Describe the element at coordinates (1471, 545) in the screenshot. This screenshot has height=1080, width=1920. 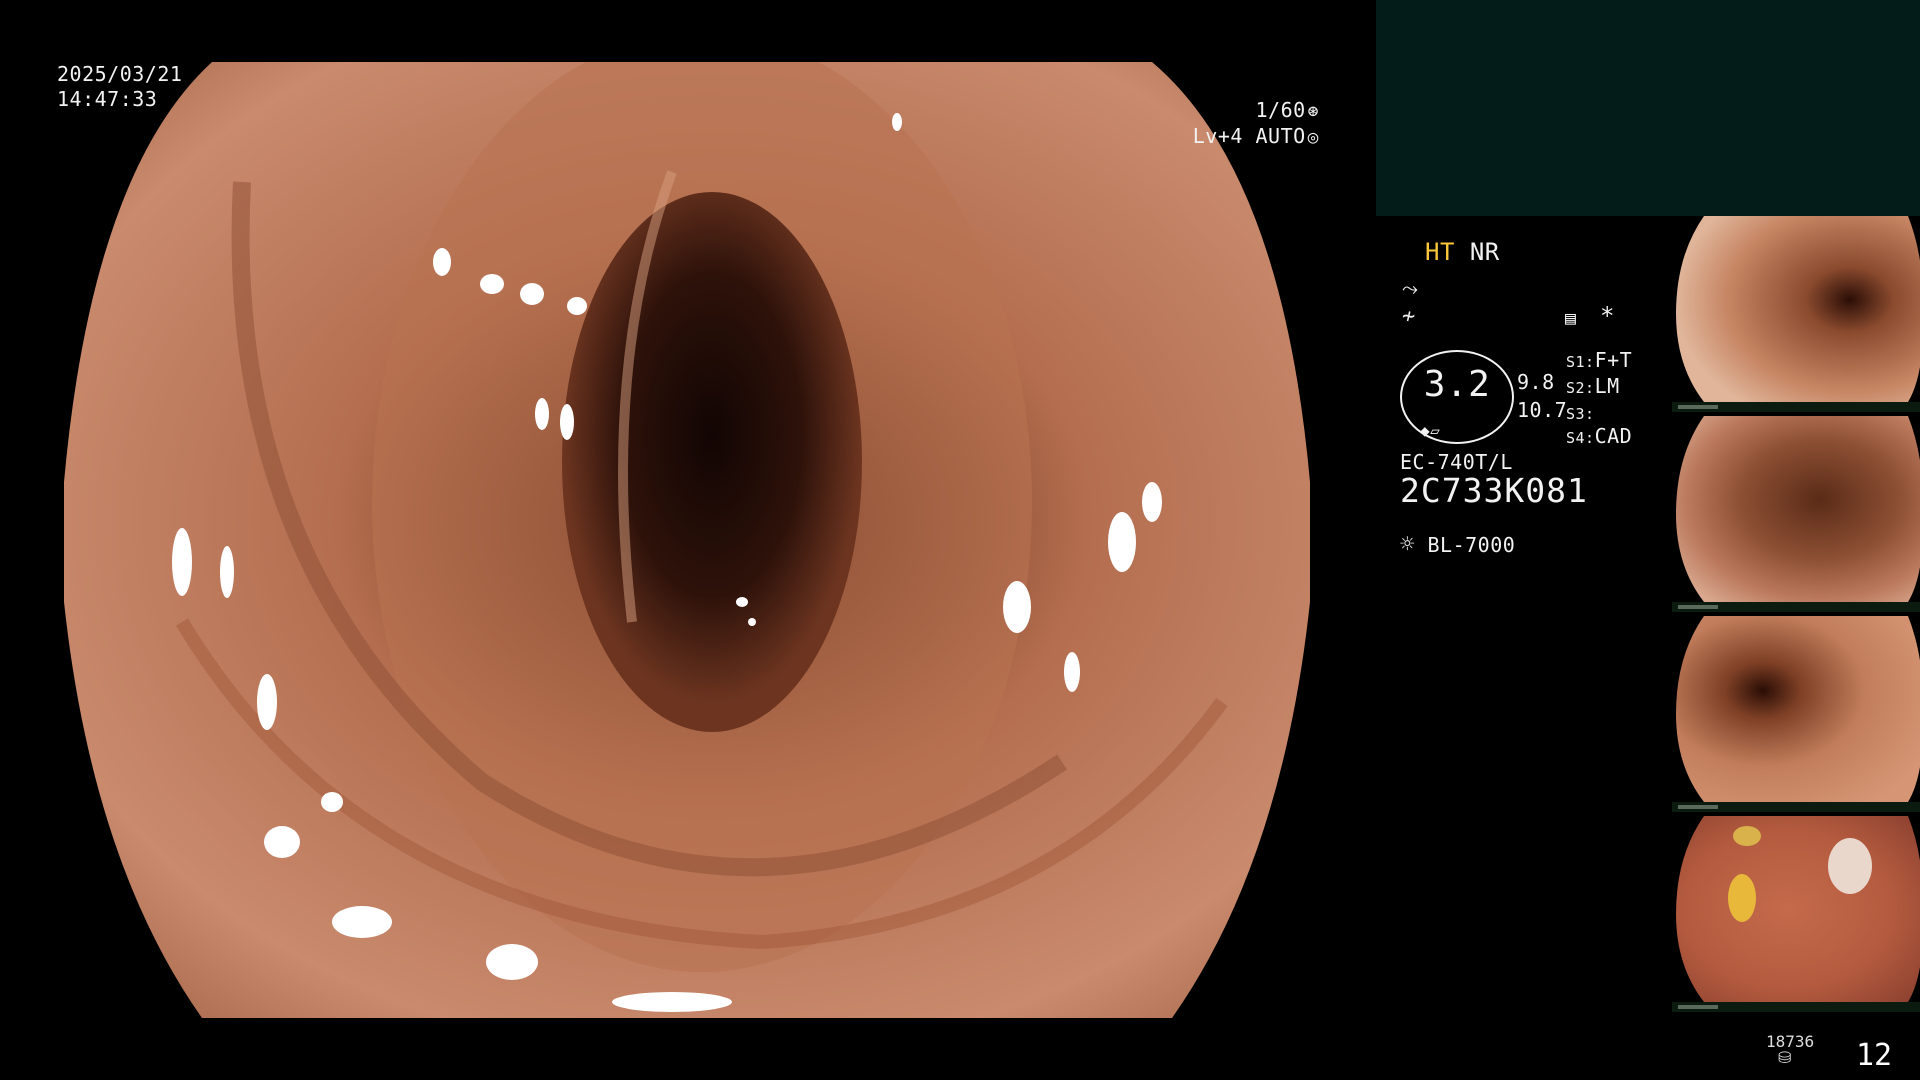
I see `light-source: BL-7000` at that location.